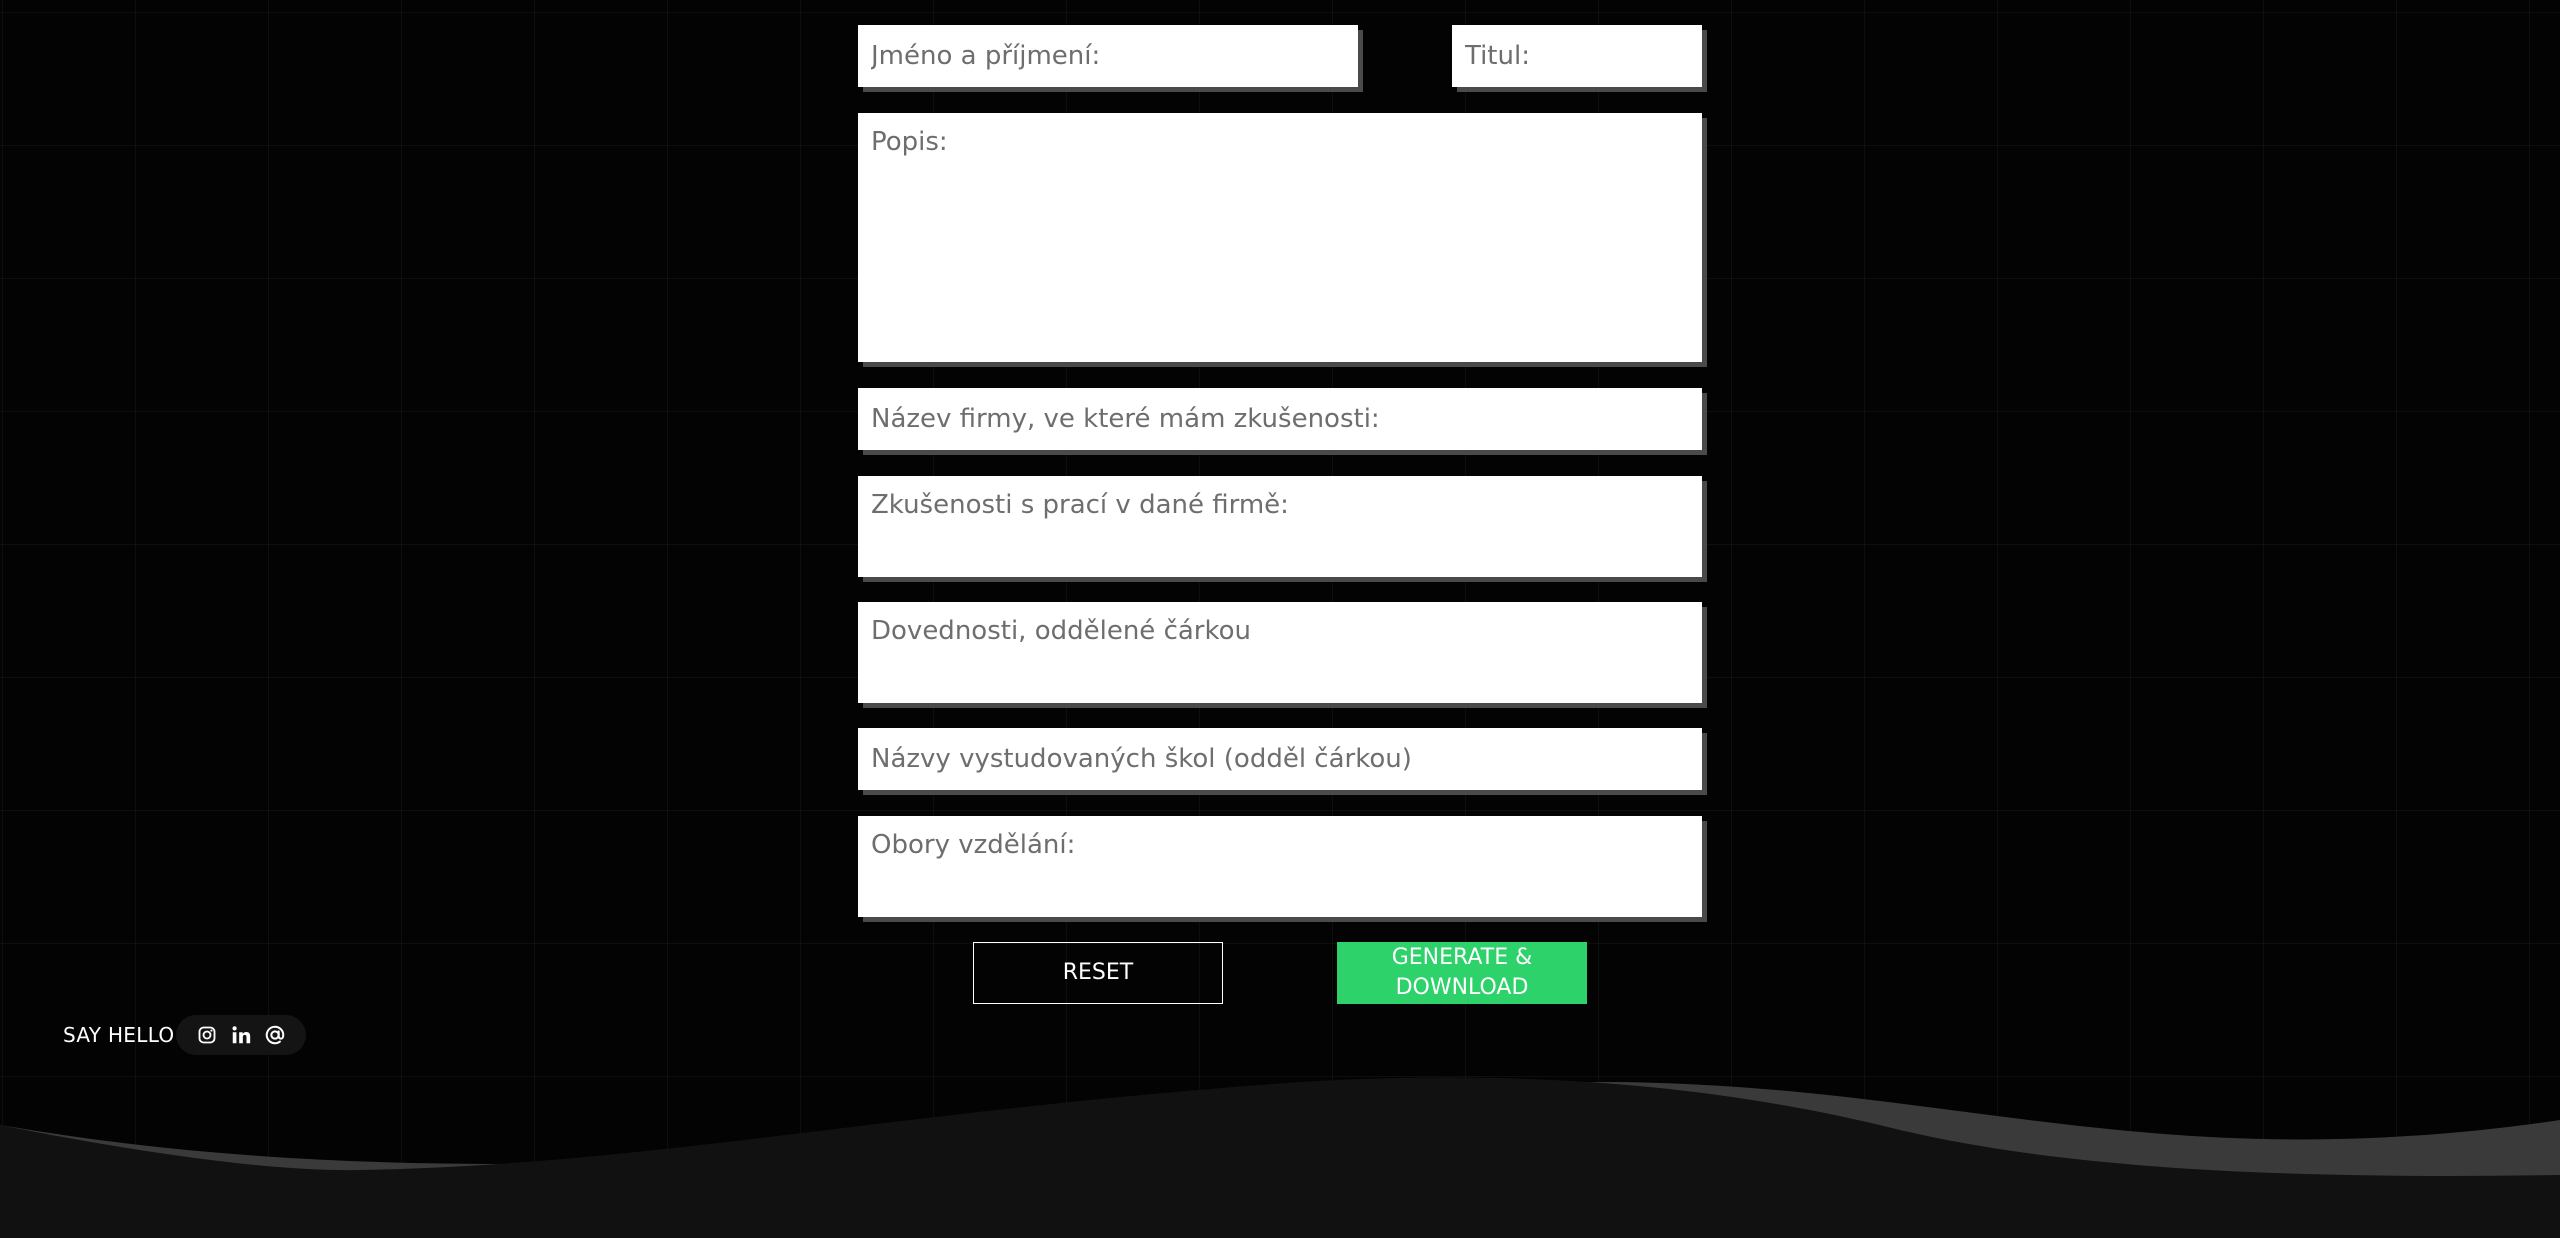  What do you see at coordinates (1577, 56) in the screenshot?
I see `title-input` at bounding box center [1577, 56].